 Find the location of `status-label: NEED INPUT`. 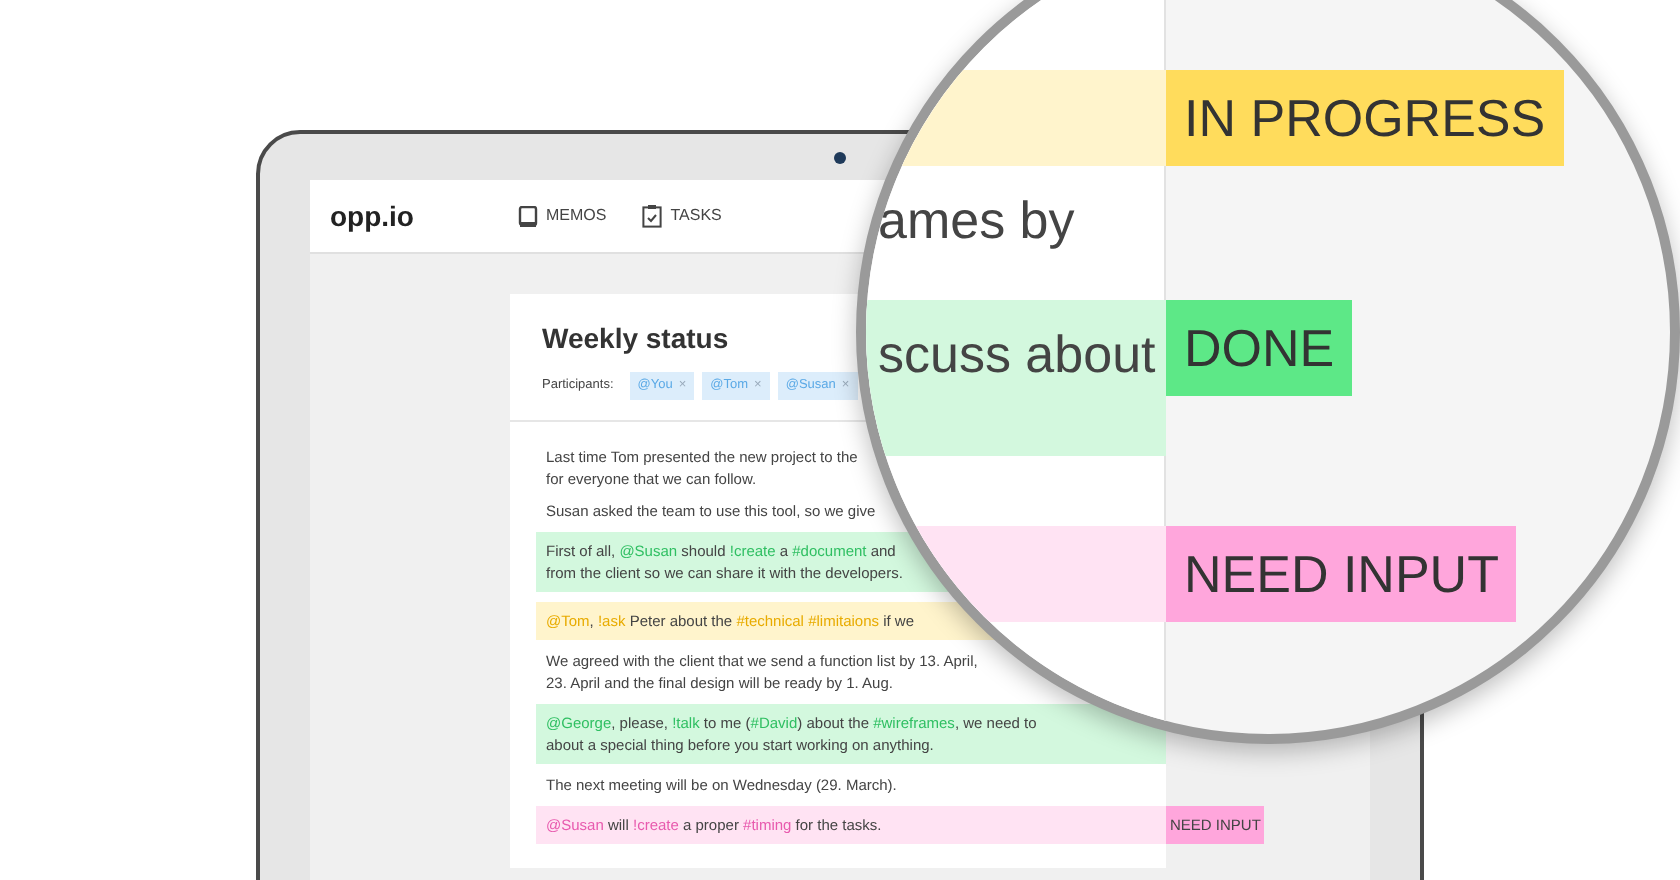

status-label: NEED INPUT is located at coordinates (1341, 574).